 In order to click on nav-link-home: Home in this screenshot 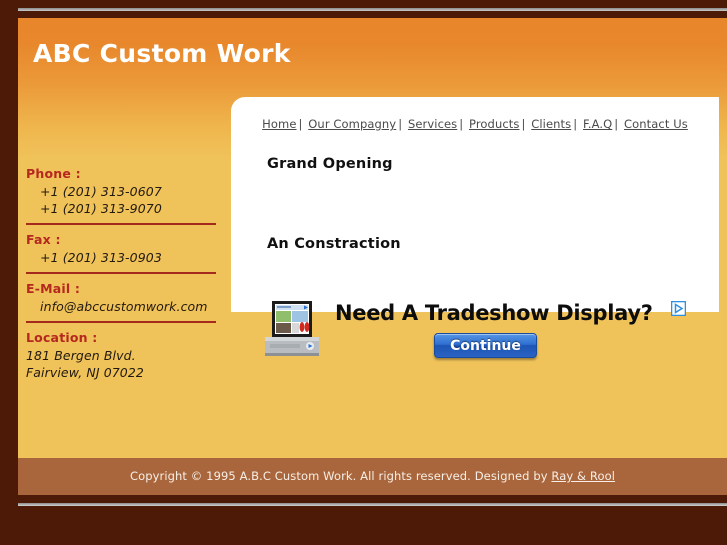, I will do `click(279, 124)`.